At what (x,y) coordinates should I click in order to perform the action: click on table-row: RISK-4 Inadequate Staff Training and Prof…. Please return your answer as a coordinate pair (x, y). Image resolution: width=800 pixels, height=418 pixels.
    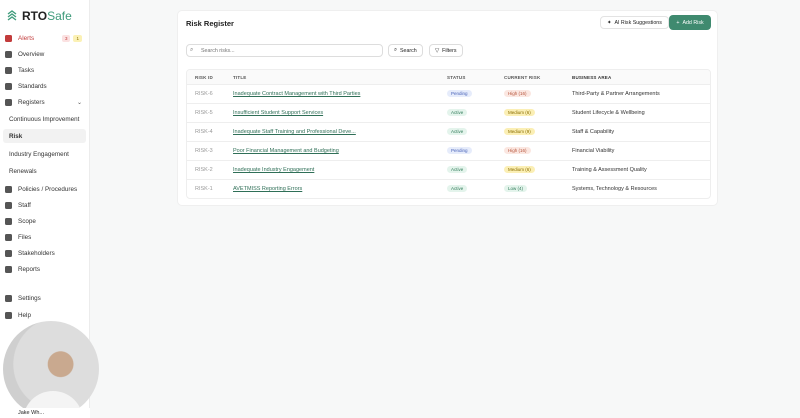
    Looking at the image, I should click on (448, 131).